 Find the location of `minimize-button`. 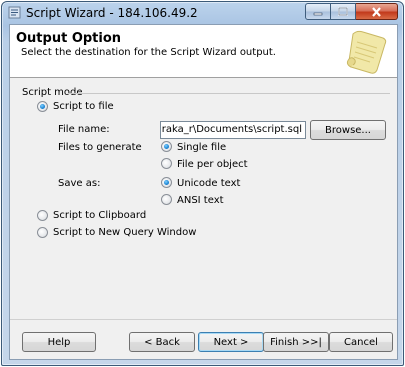

minimize-button is located at coordinates (318, 11).